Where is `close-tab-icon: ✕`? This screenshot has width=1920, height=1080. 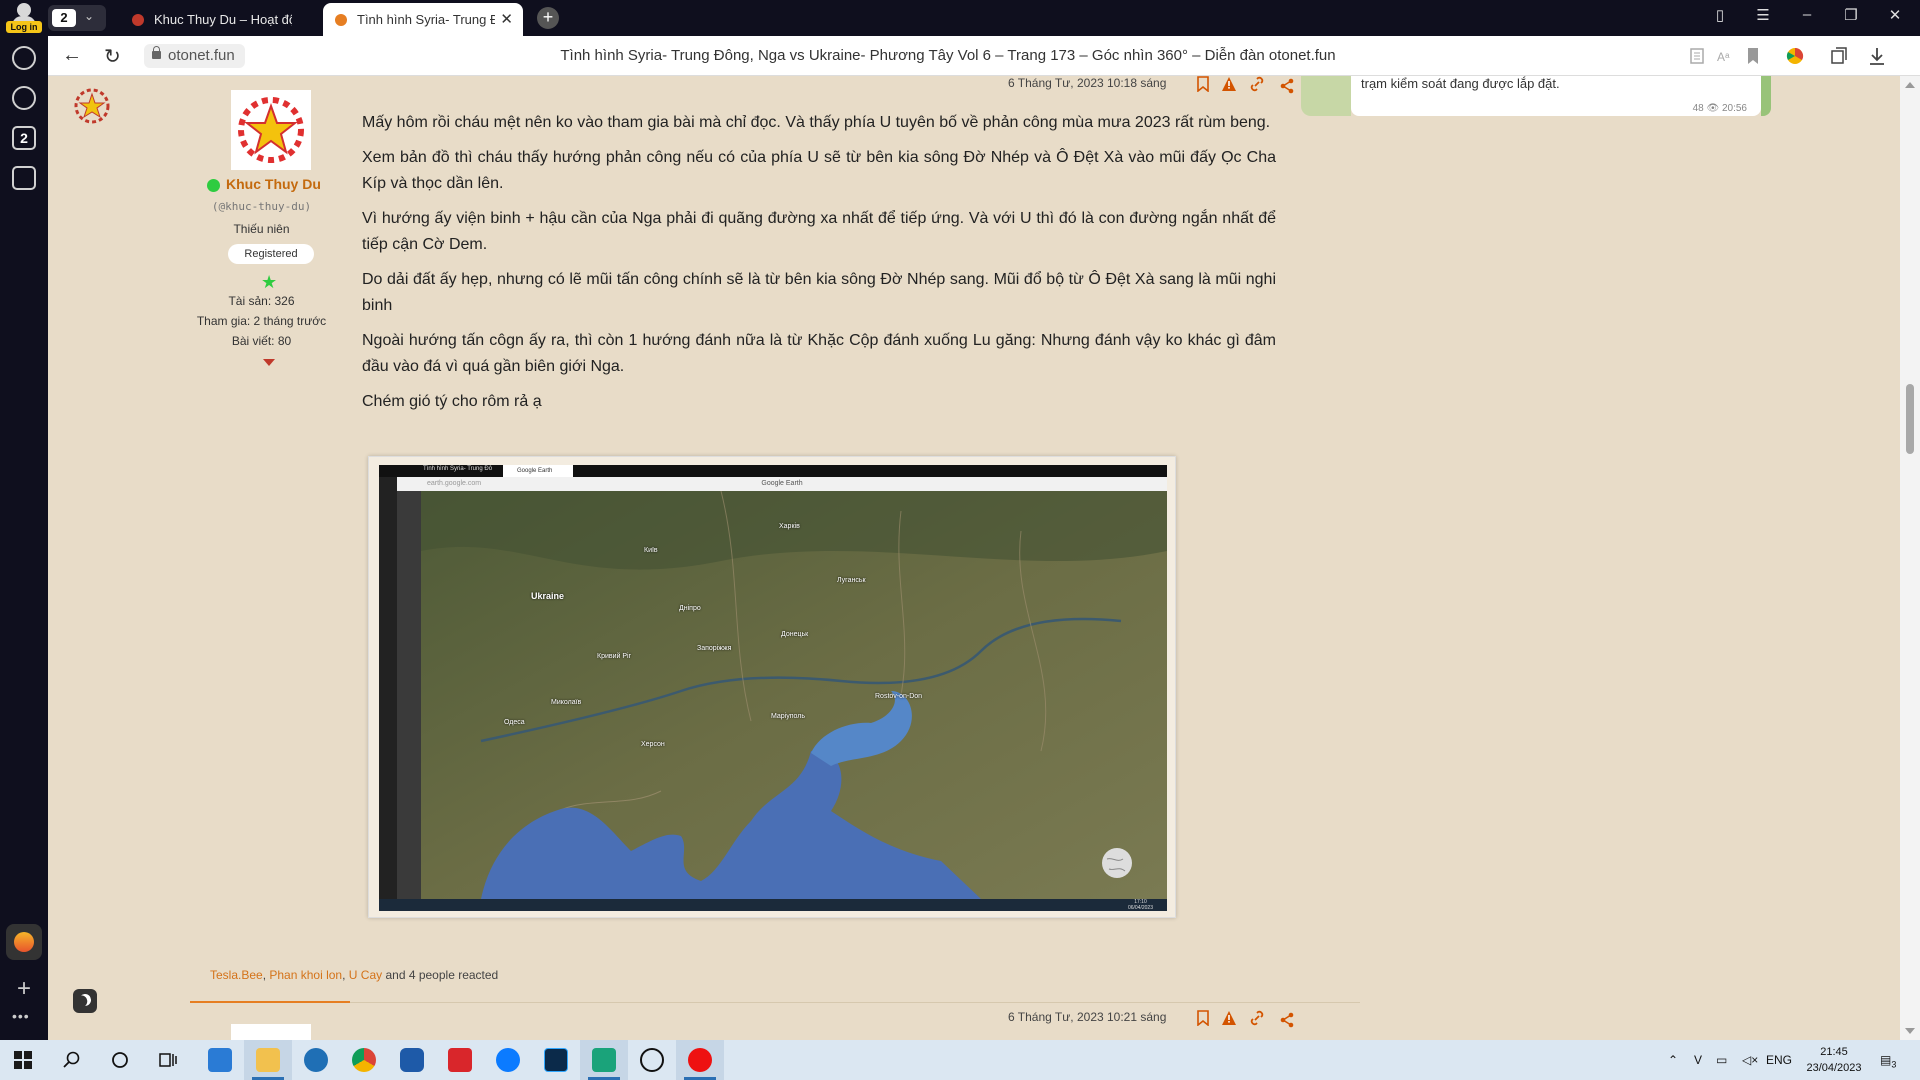
close-tab-icon: ✕ is located at coordinates (506, 19).